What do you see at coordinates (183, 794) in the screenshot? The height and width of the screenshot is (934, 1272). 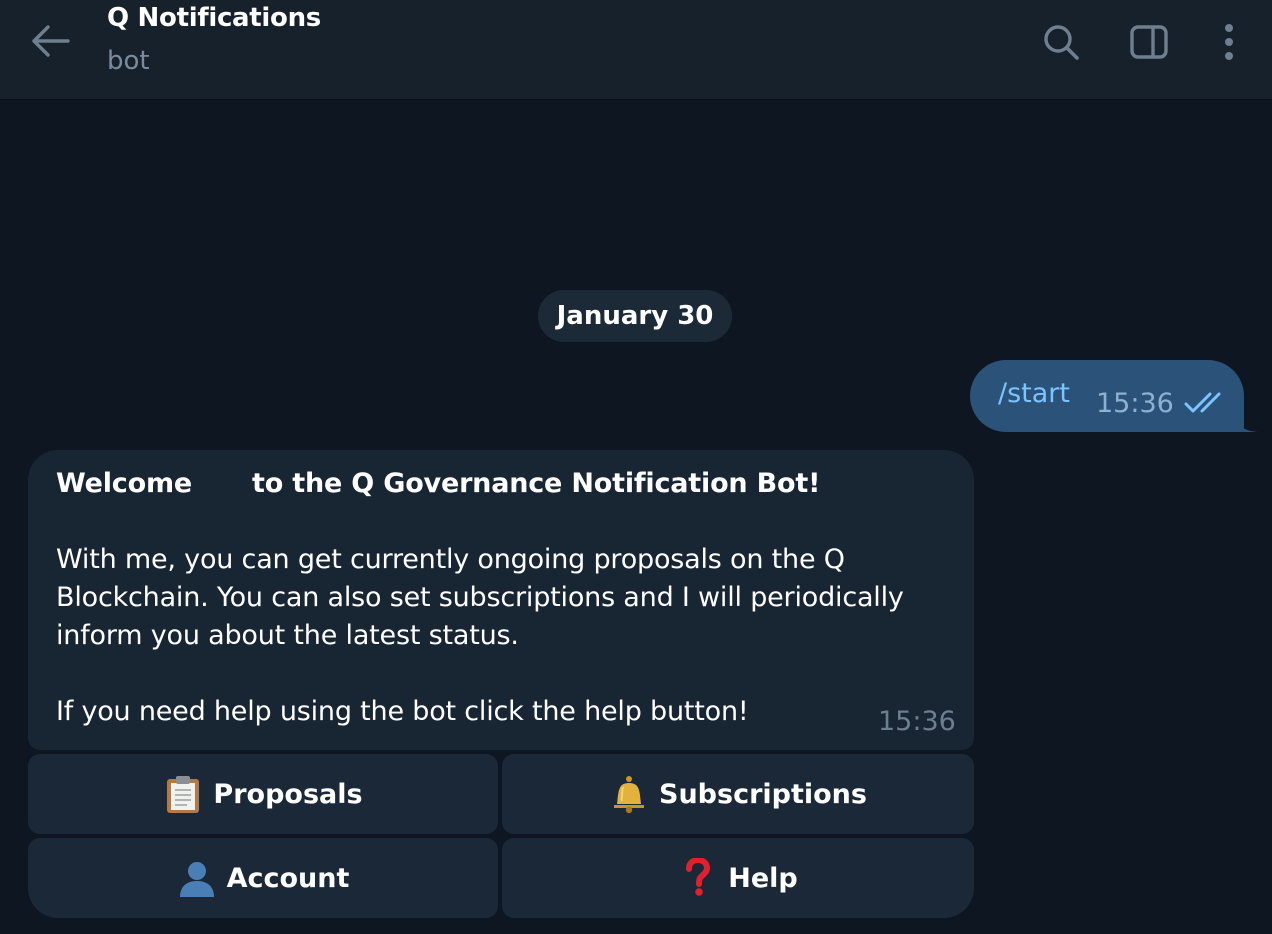 I see `clipboard-icon` at bounding box center [183, 794].